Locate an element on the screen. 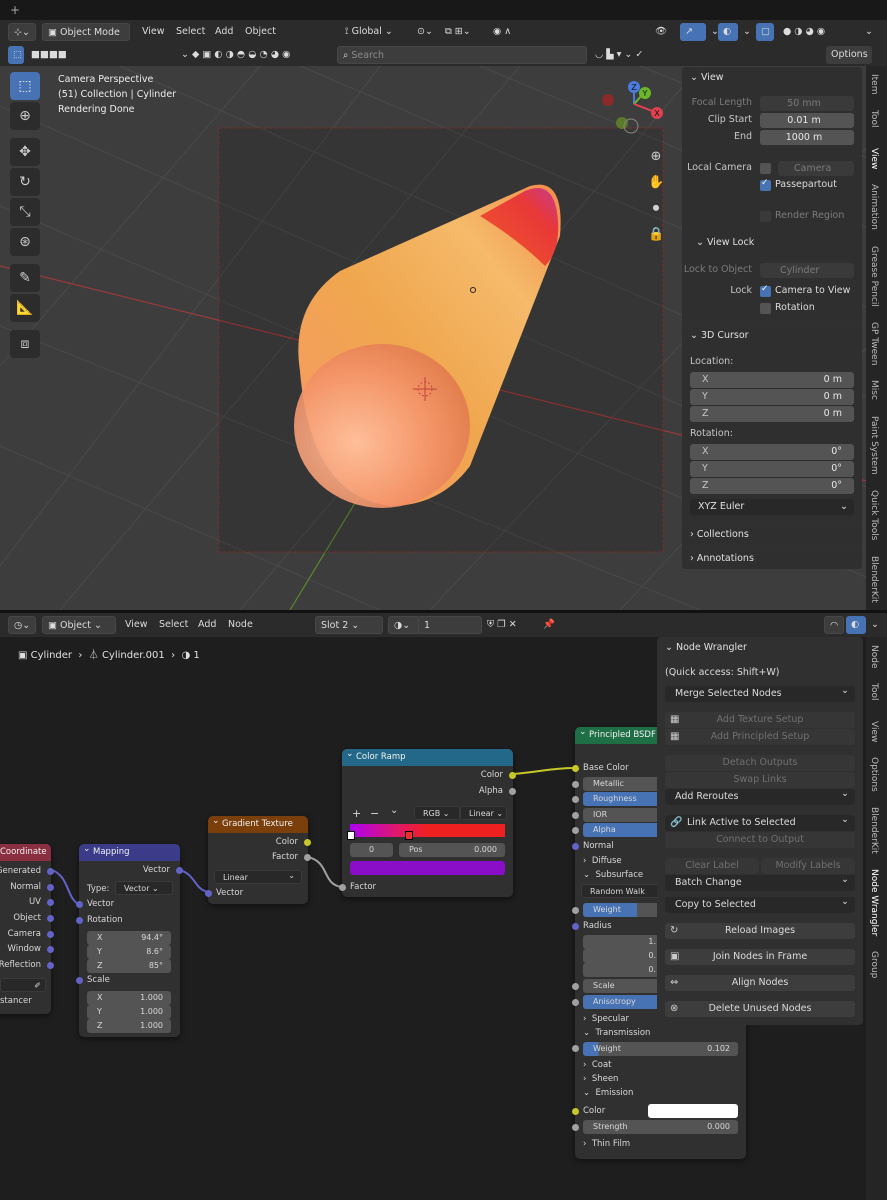 The width and height of the screenshot is (887, 1200). local-camera-field: Camera is located at coordinates (816, 168).